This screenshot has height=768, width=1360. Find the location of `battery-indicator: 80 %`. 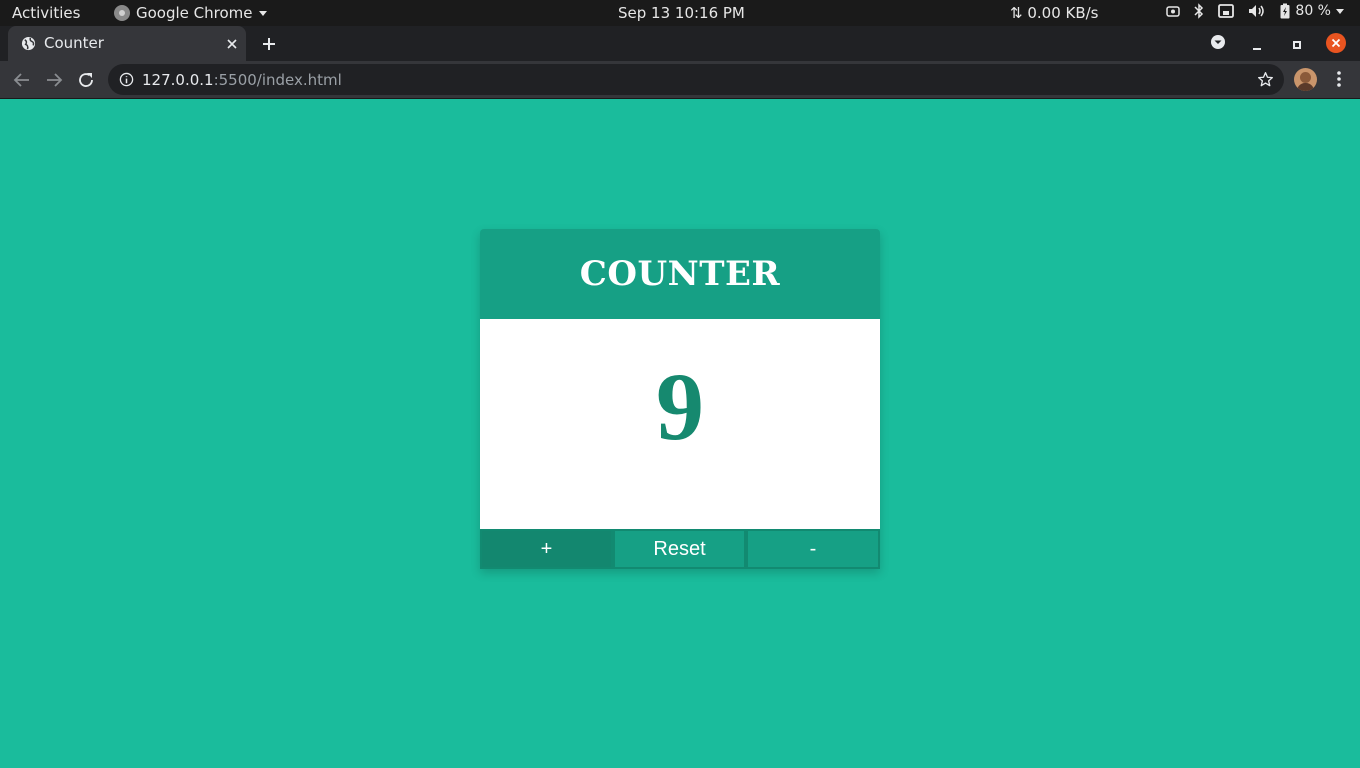

battery-indicator: 80 % is located at coordinates (1312, 11).